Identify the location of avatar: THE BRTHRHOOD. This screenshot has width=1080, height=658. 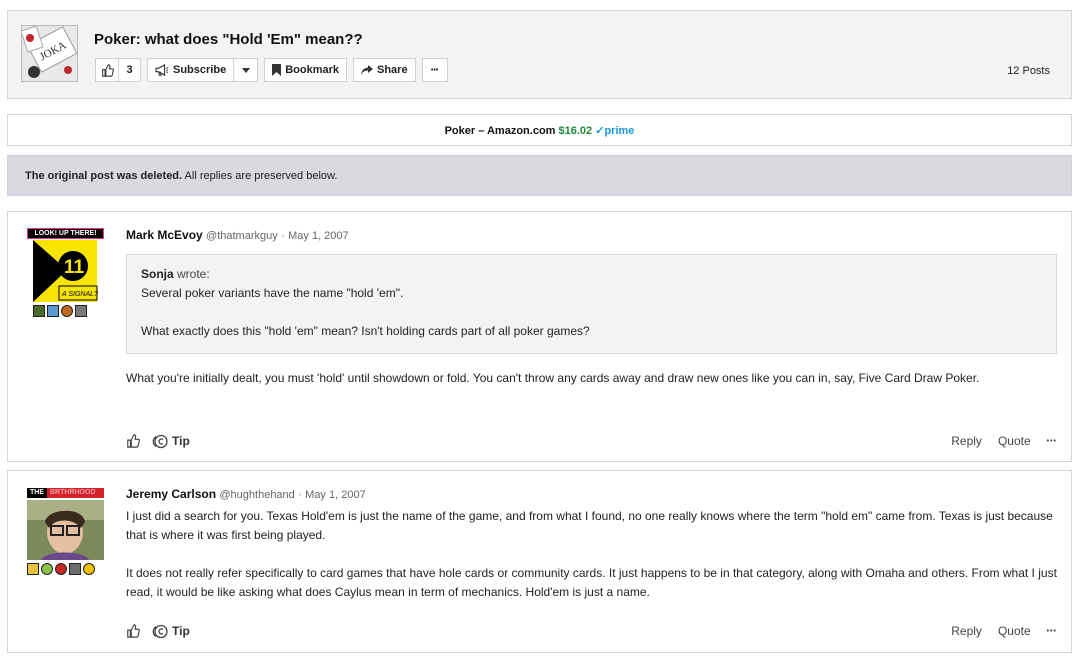
(66, 531).